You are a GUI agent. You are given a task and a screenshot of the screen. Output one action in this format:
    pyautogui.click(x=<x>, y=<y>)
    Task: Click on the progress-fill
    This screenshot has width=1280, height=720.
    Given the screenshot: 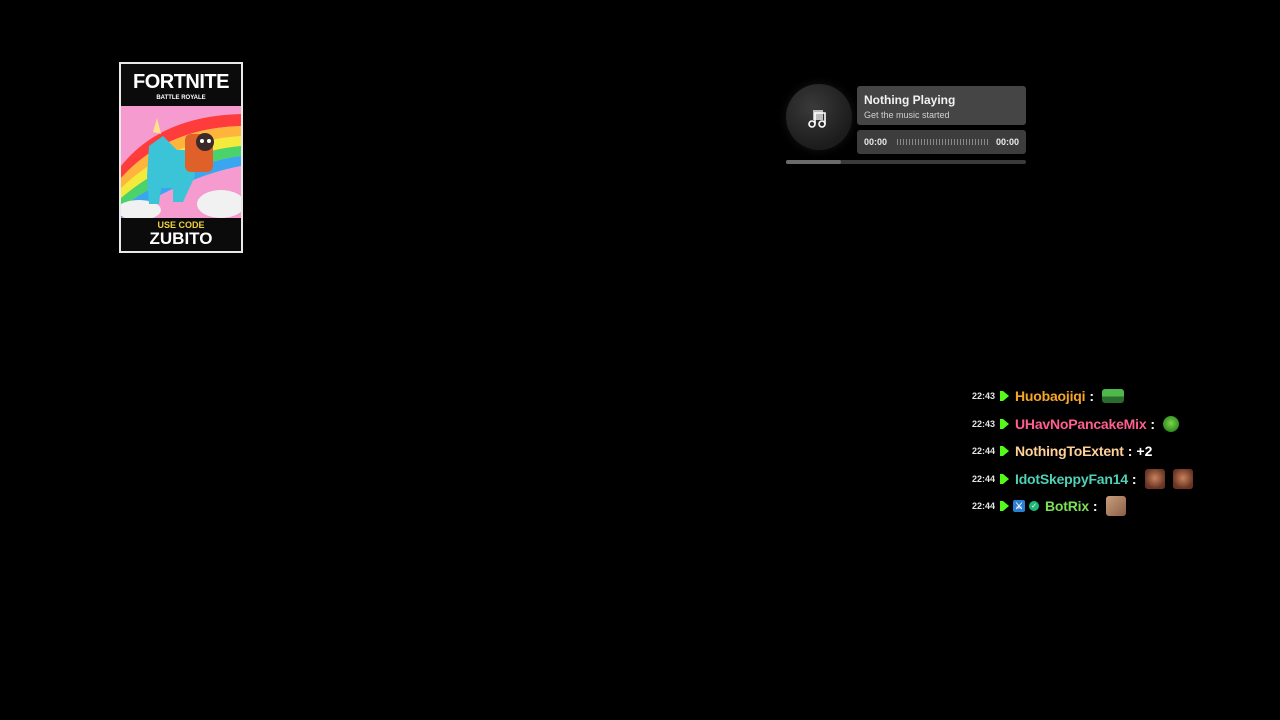 What is the action you would take?
    pyautogui.click(x=814, y=162)
    